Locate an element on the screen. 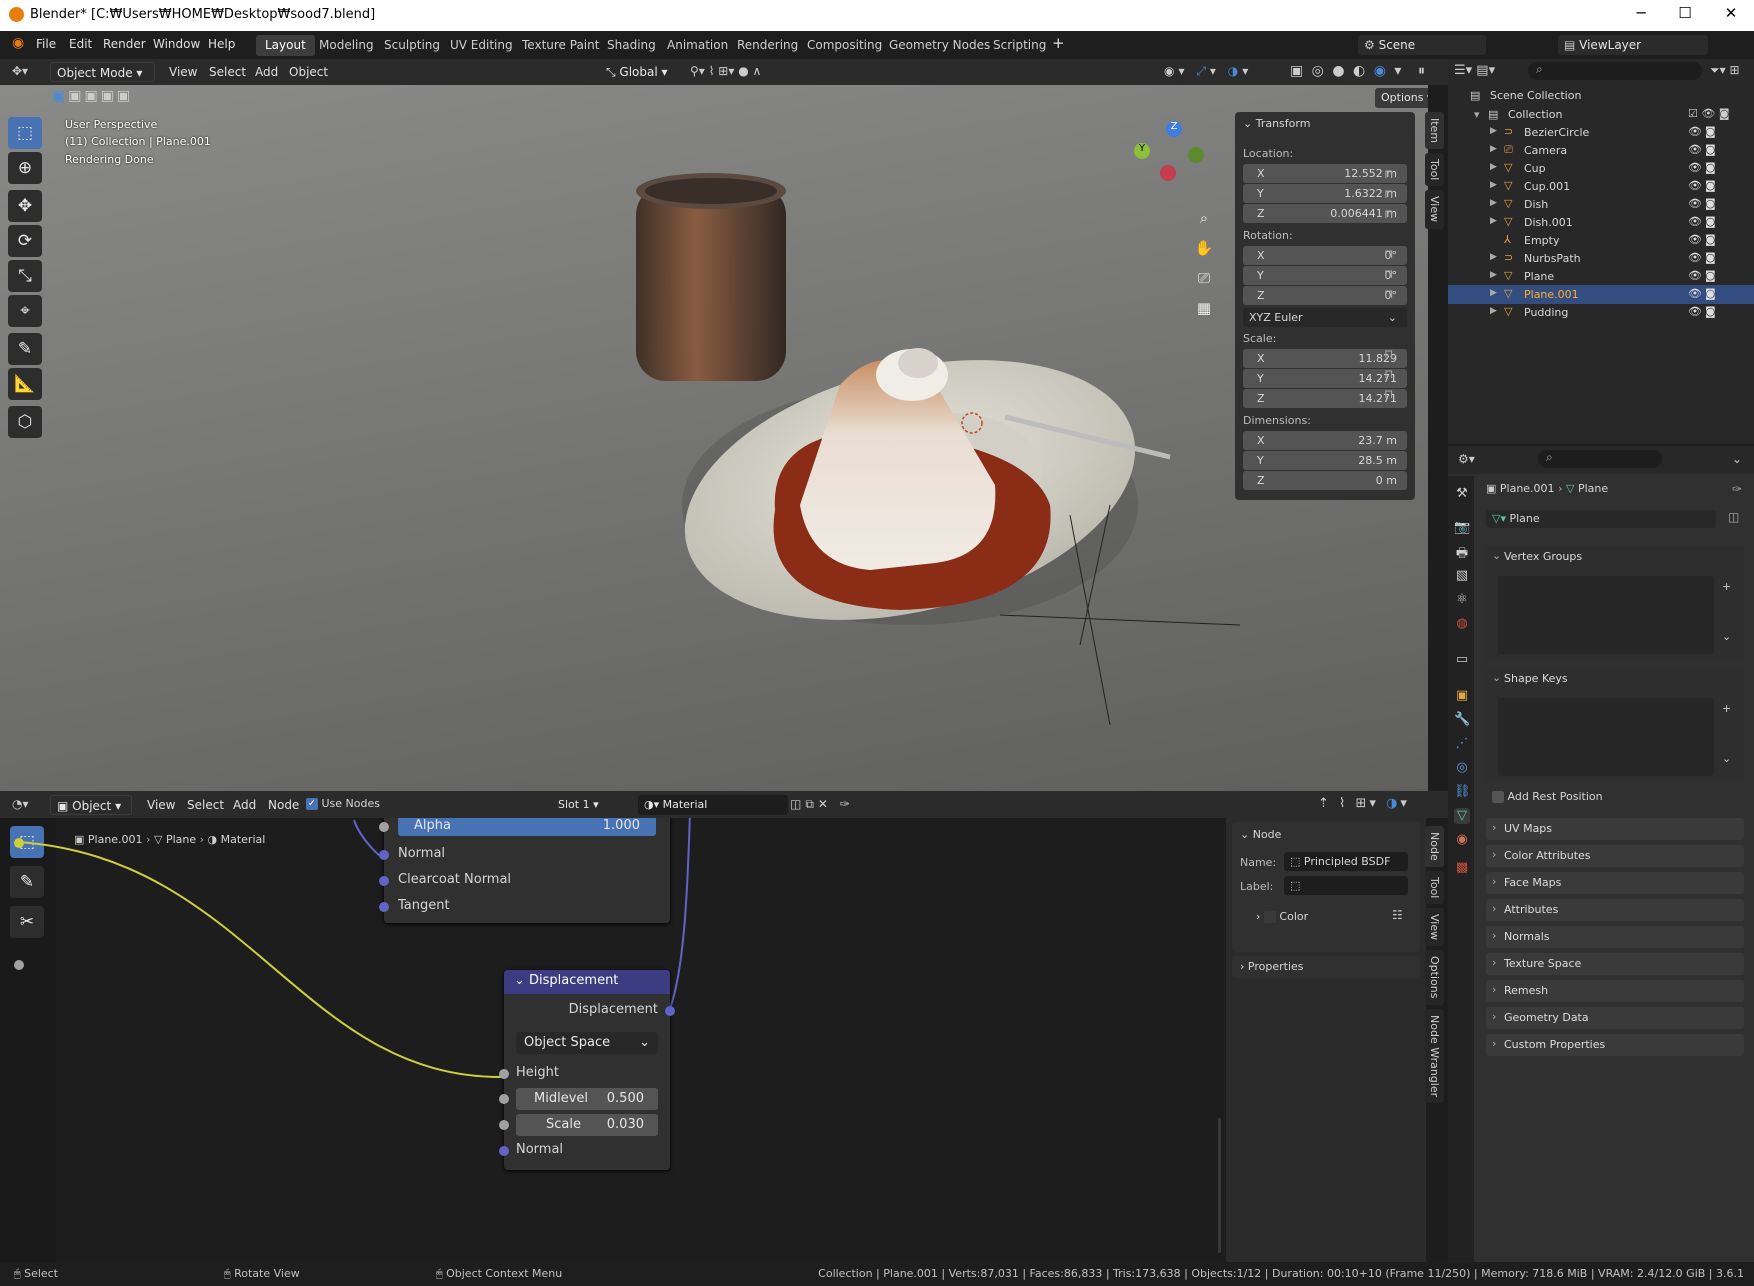  scale-x-field: X 11.829 is located at coordinates (1325, 358).